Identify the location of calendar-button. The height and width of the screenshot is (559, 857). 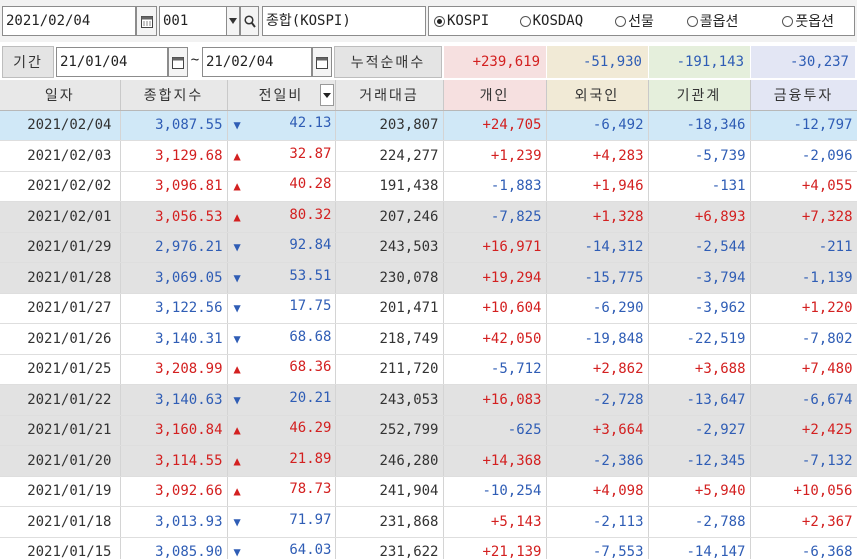
(146, 21).